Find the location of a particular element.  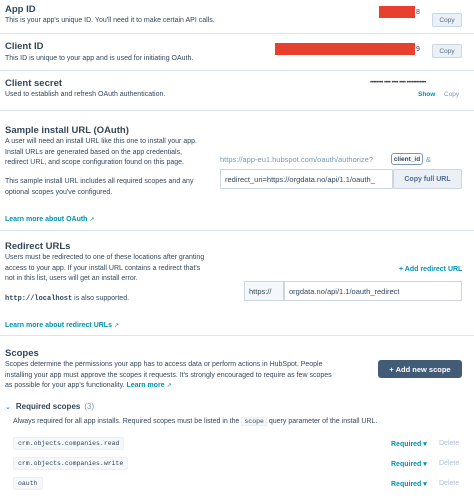

client-id-value-suffix: 9 is located at coordinates (418, 49).